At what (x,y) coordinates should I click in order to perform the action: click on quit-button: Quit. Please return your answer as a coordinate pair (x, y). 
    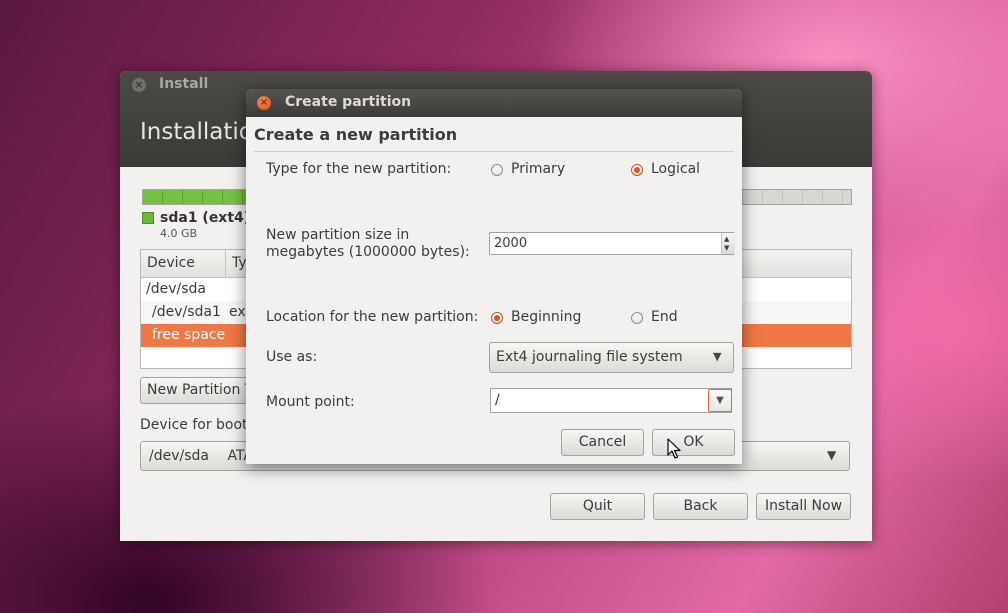
    Looking at the image, I should click on (597, 506).